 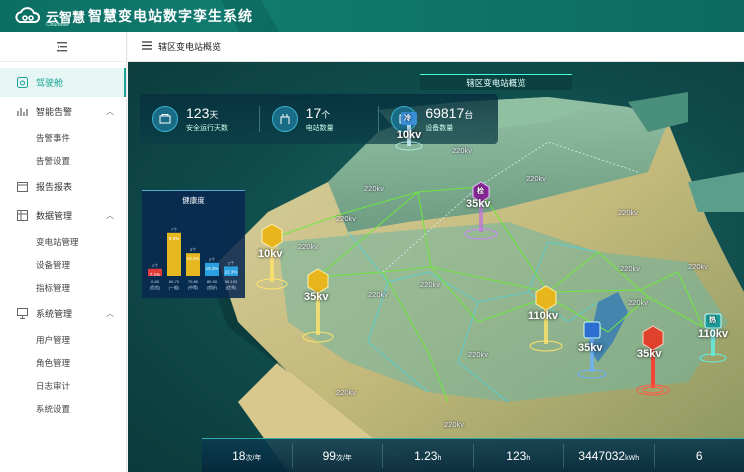 What do you see at coordinates (28, 15) in the screenshot?
I see `cloud-logo-icon` at bounding box center [28, 15].